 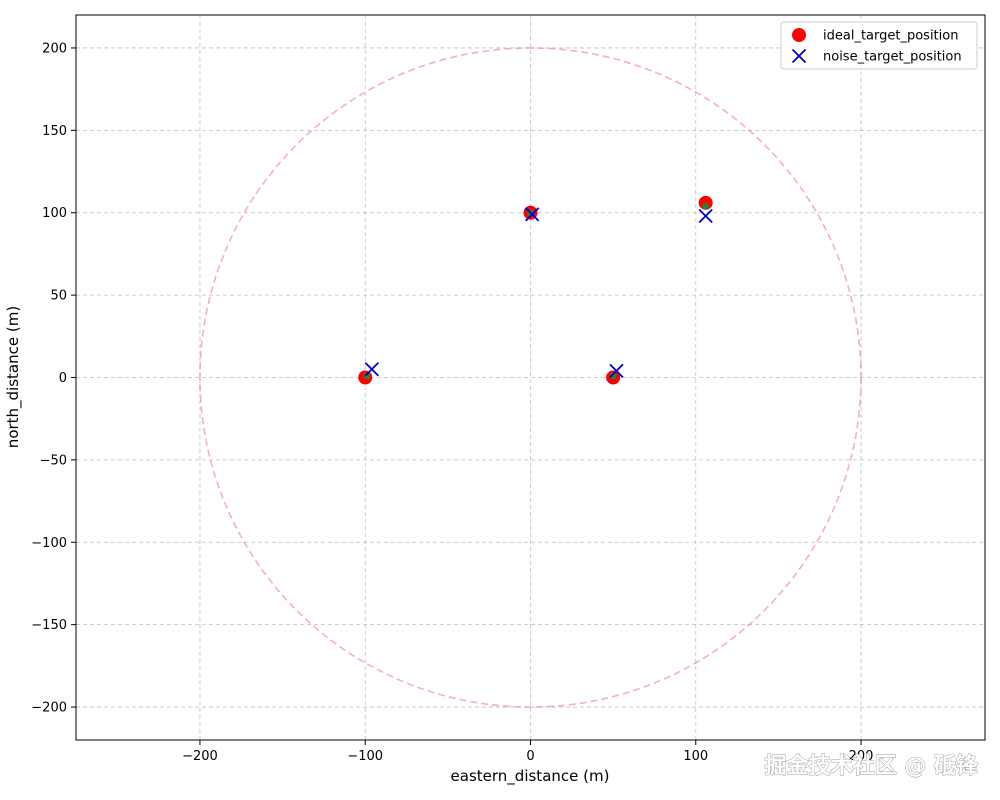 What do you see at coordinates (63, 378) in the screenshot?
I see `y-tick-label: 0` at bounding box center [63, 378].